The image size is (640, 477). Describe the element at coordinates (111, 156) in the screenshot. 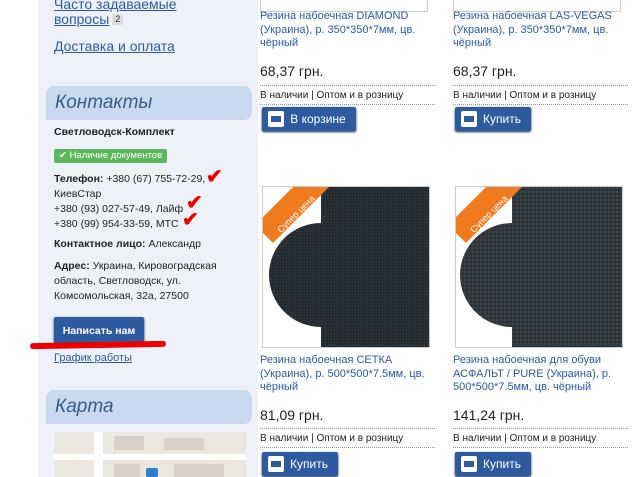

I see `documents-badge: ✔ Наличие документов` at that location.